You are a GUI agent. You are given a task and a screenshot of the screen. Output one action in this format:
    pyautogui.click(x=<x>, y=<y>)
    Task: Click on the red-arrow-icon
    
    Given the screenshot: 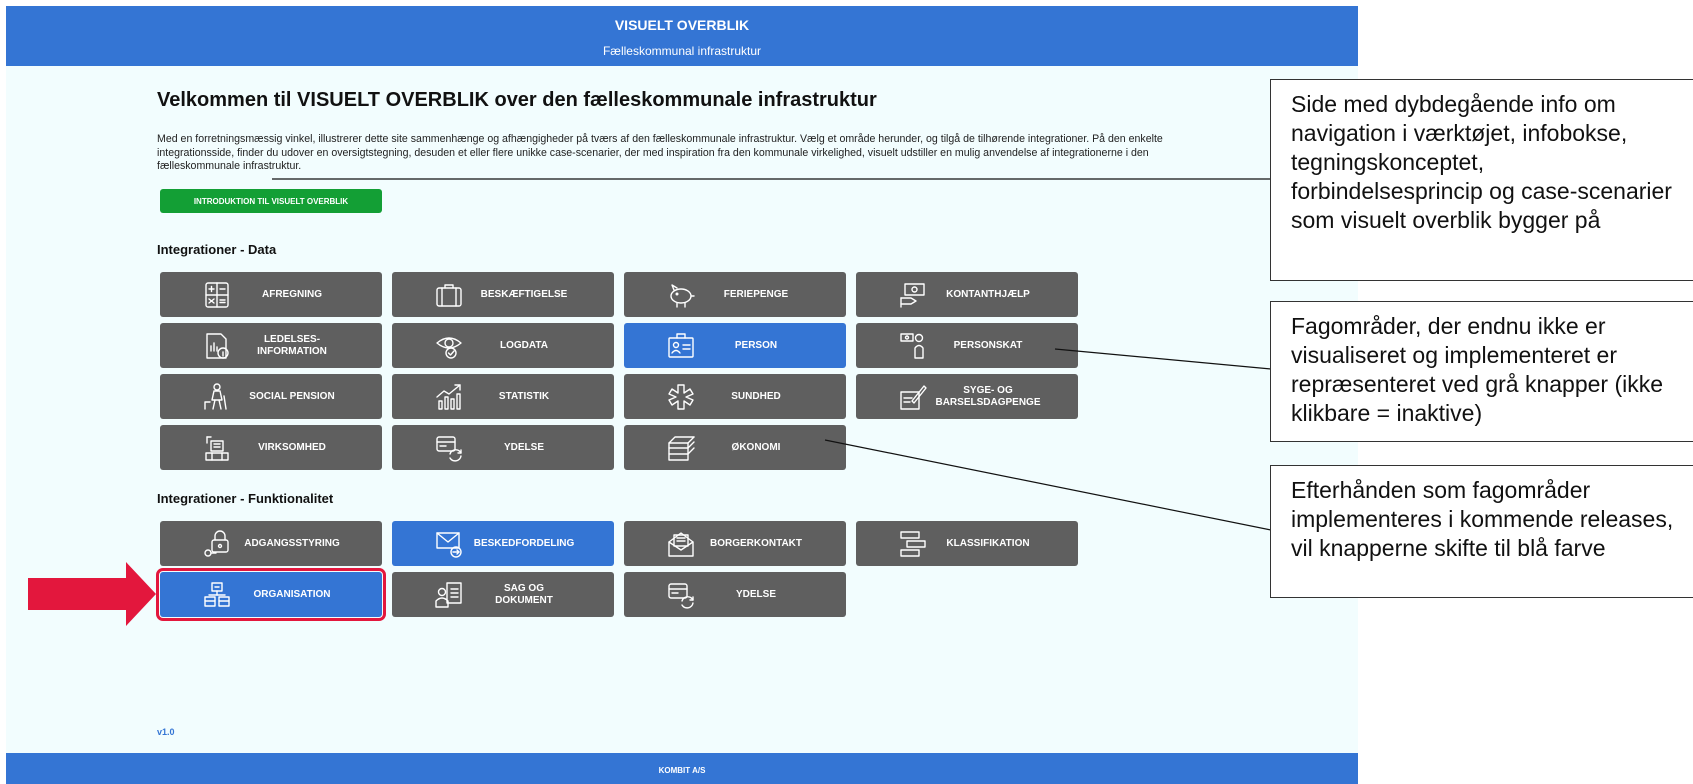 What is the action you would take?
    pyautogui.click(x=92, y=594)
    